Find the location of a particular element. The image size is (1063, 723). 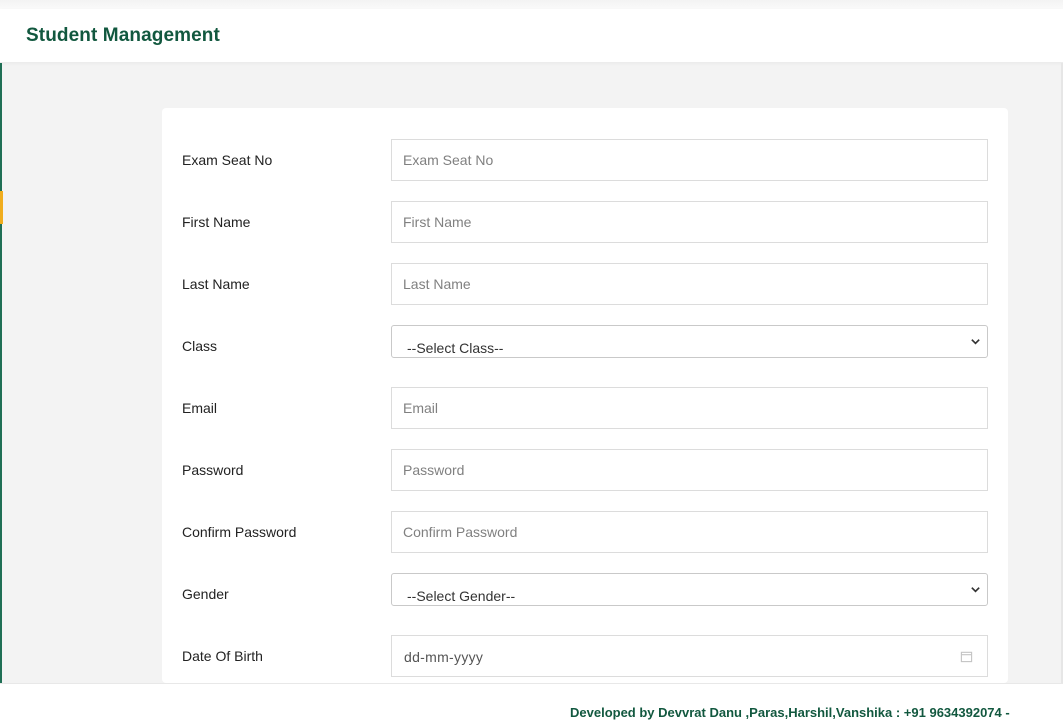

confirm-password-input is located at coordinates (689, 532).